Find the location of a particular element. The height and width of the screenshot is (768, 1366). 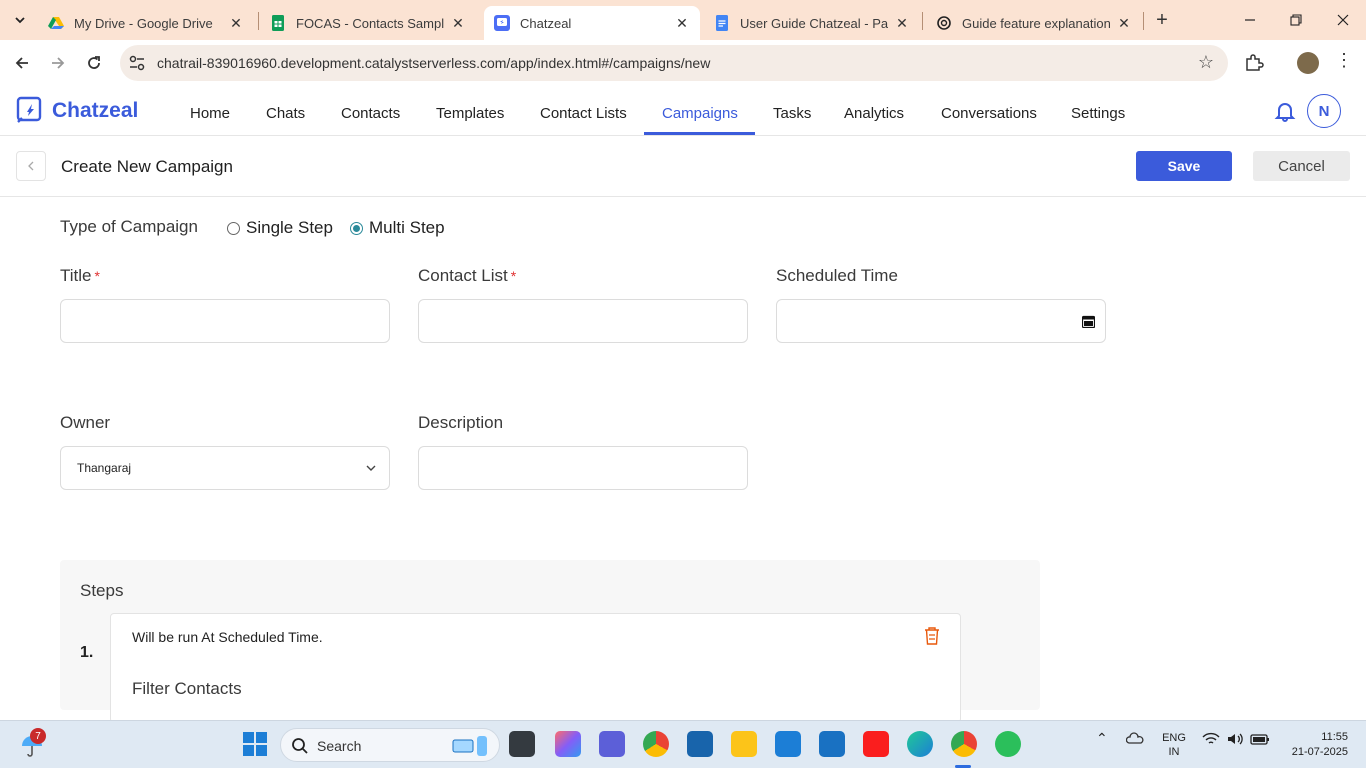

teams-icon is located at coordinates (612, 744).